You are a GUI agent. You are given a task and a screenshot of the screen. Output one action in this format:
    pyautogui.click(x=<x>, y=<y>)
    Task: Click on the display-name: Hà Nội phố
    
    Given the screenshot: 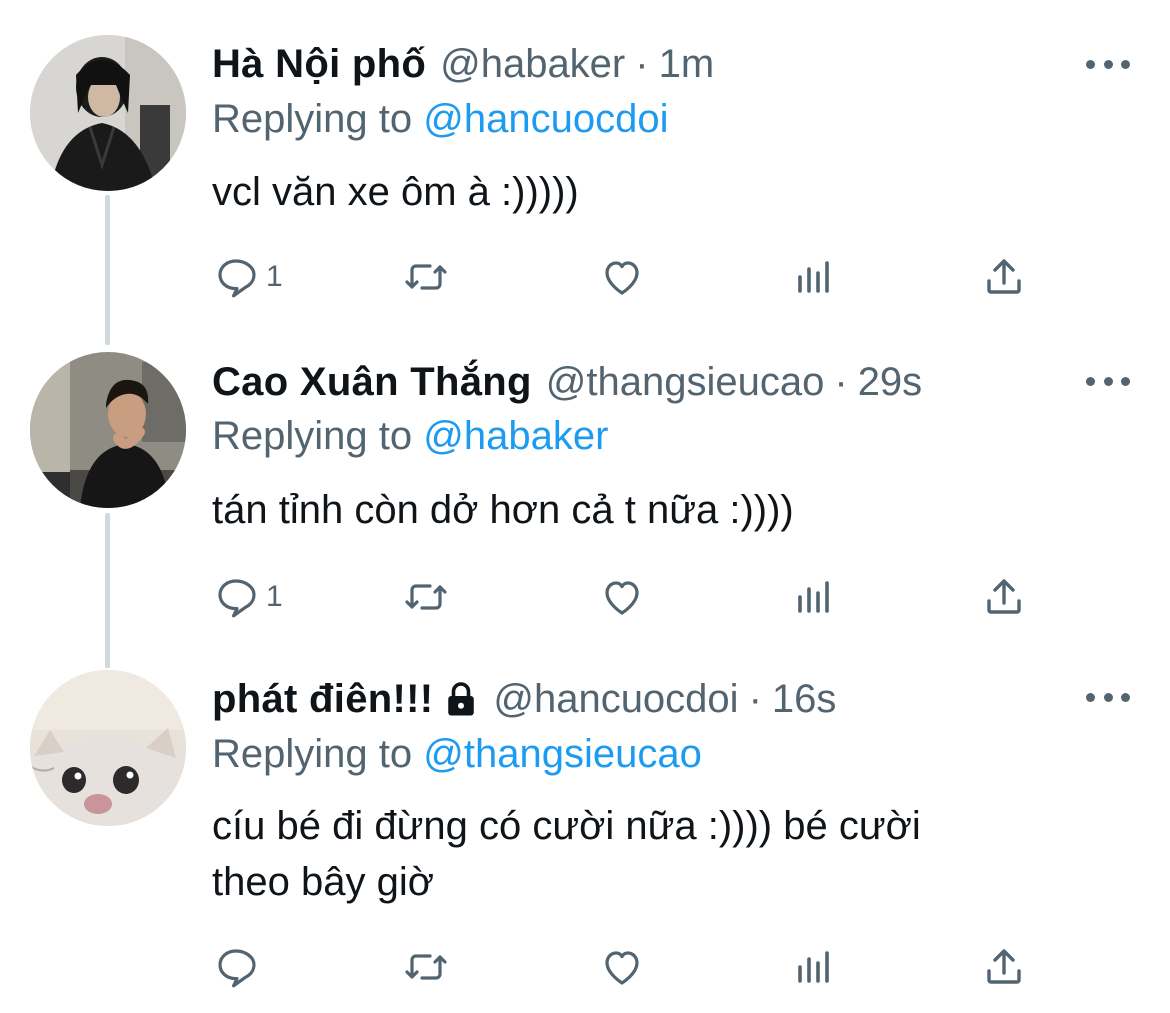 What is the action you would take?
    pyautogui.click(x=319, y=64)
    